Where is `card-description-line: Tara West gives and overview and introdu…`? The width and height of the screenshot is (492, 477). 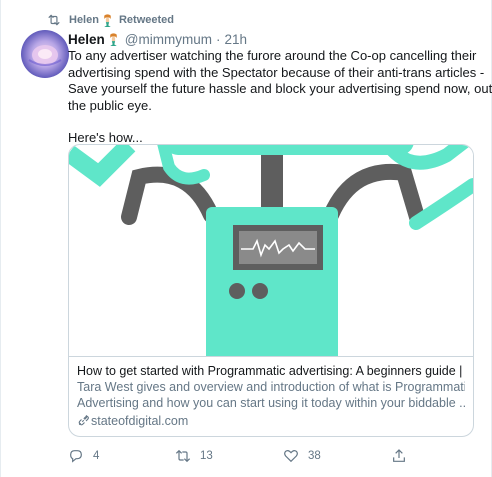 card-description-line: Tara West gives and overview and introdu… is located at coordinates (271, 387).